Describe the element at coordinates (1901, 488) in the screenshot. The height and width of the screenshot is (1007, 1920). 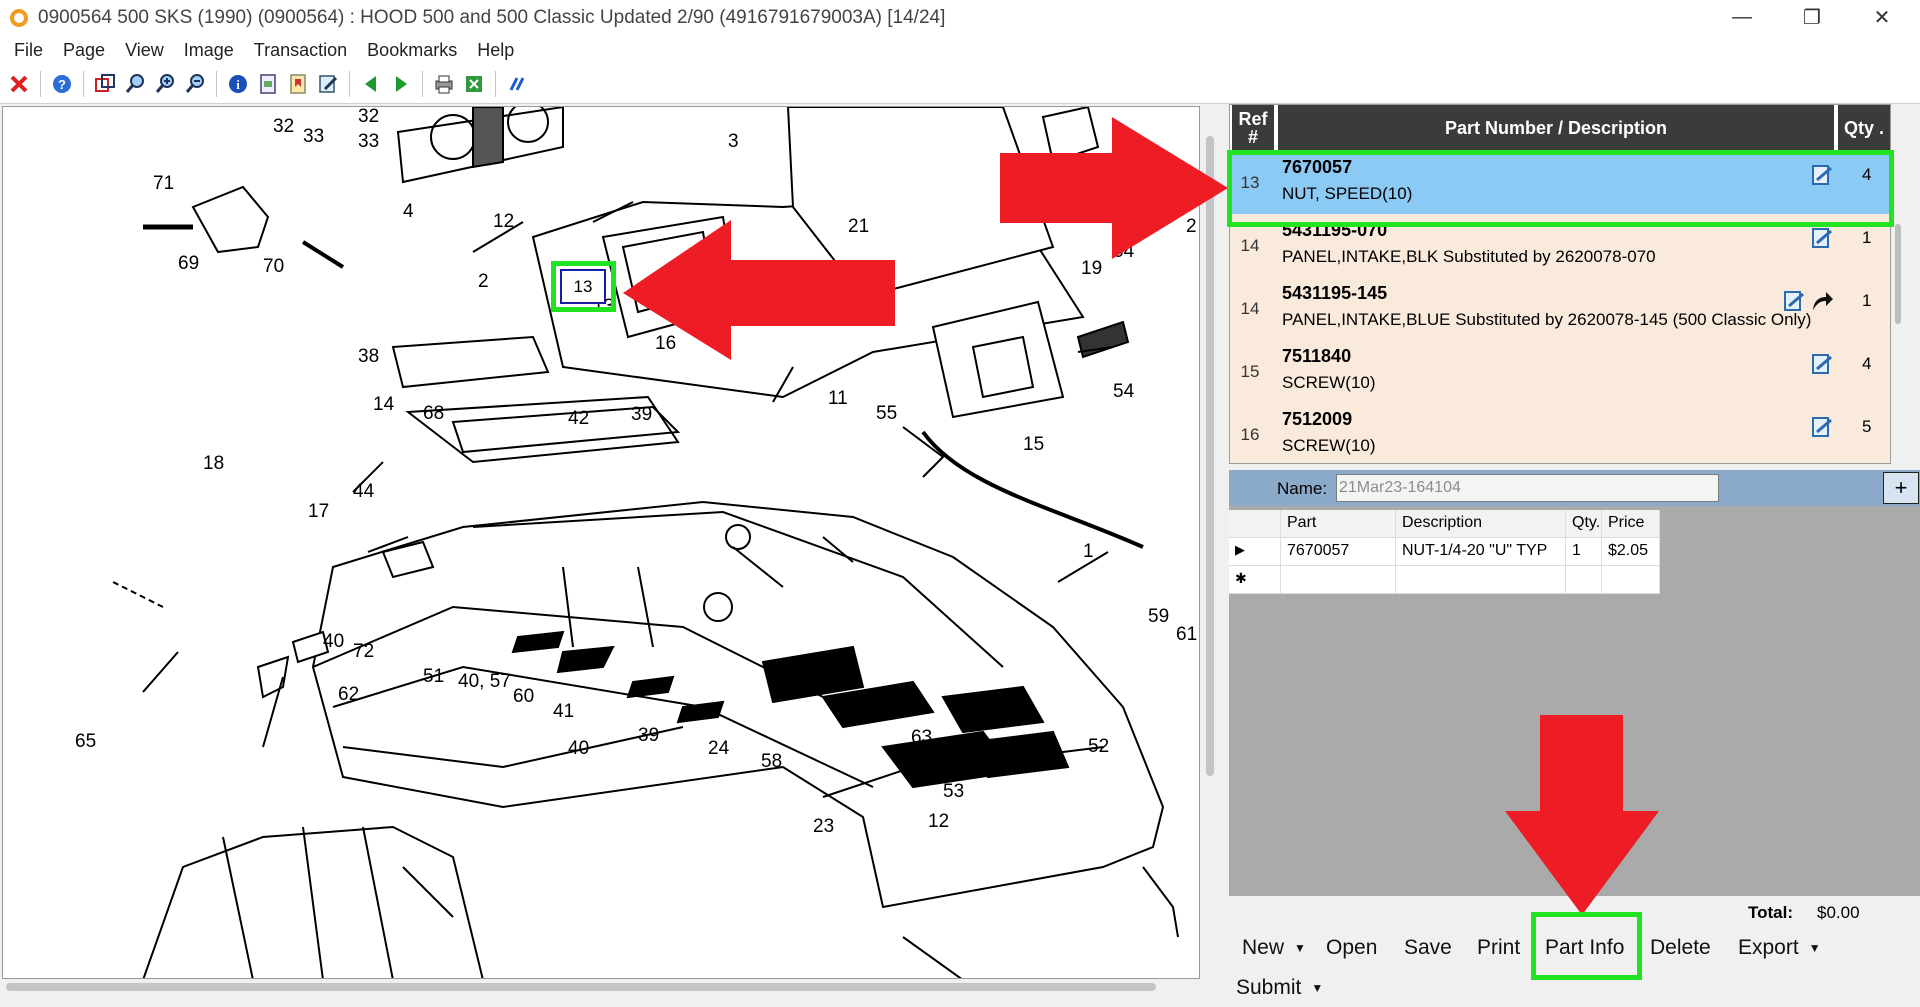
I see `add-order-button: +` at that location.